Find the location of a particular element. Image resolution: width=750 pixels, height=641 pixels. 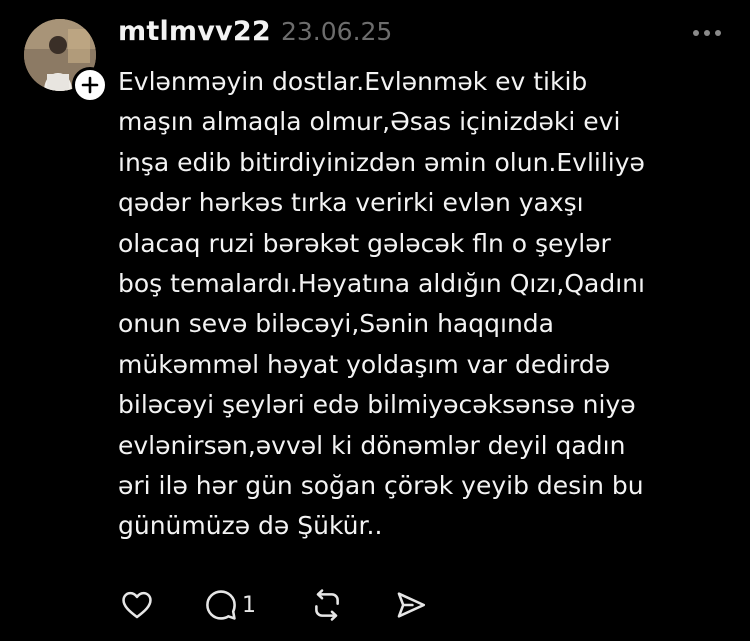

reply-button: 1 is located at coordinates (230, 605).